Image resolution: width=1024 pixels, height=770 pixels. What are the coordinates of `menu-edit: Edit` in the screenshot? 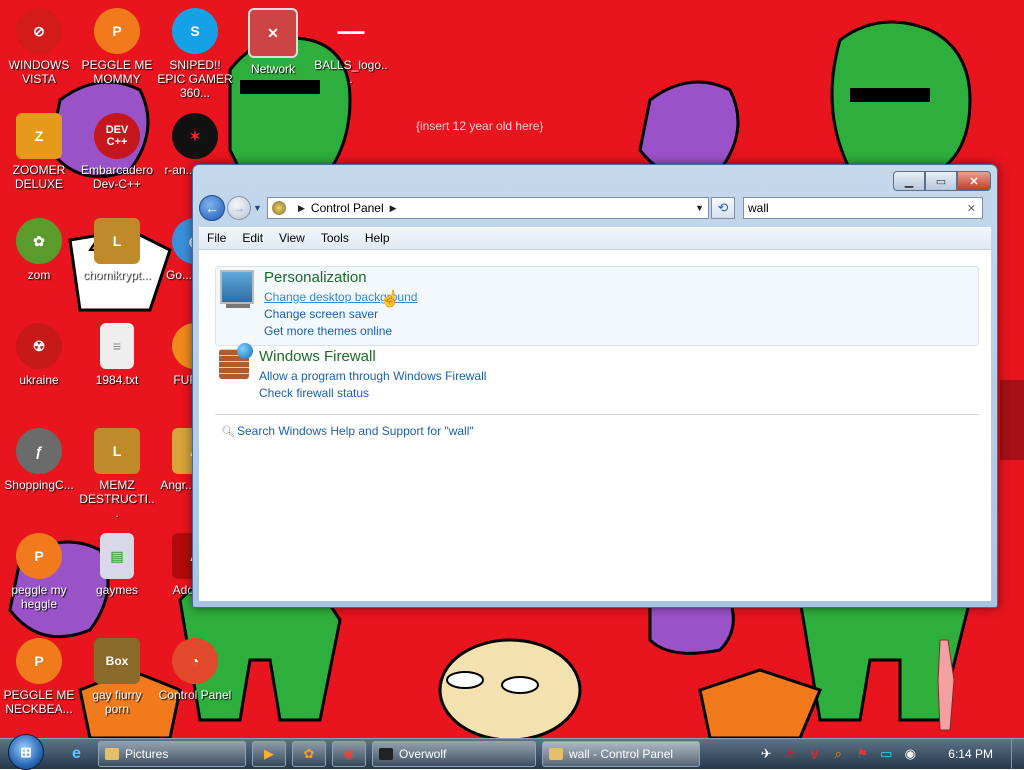 It's located at (252, 238).